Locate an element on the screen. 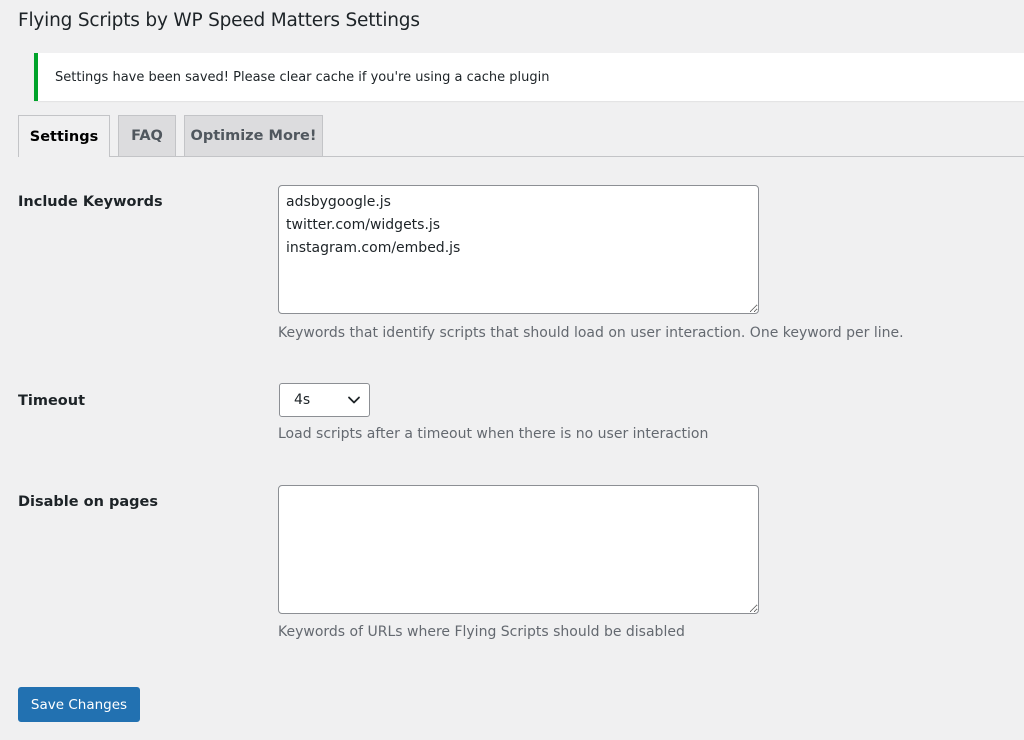 The image size is (1024, 740). tab-bar-divider is located at coordinates (521, 156).